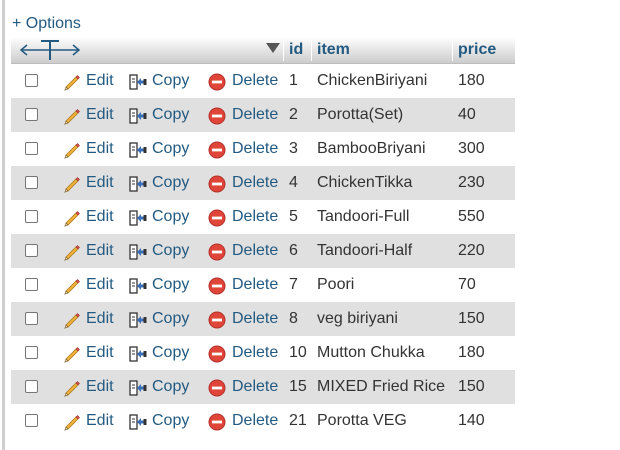  I want to click on cell-price: 150, so click(471, 318).